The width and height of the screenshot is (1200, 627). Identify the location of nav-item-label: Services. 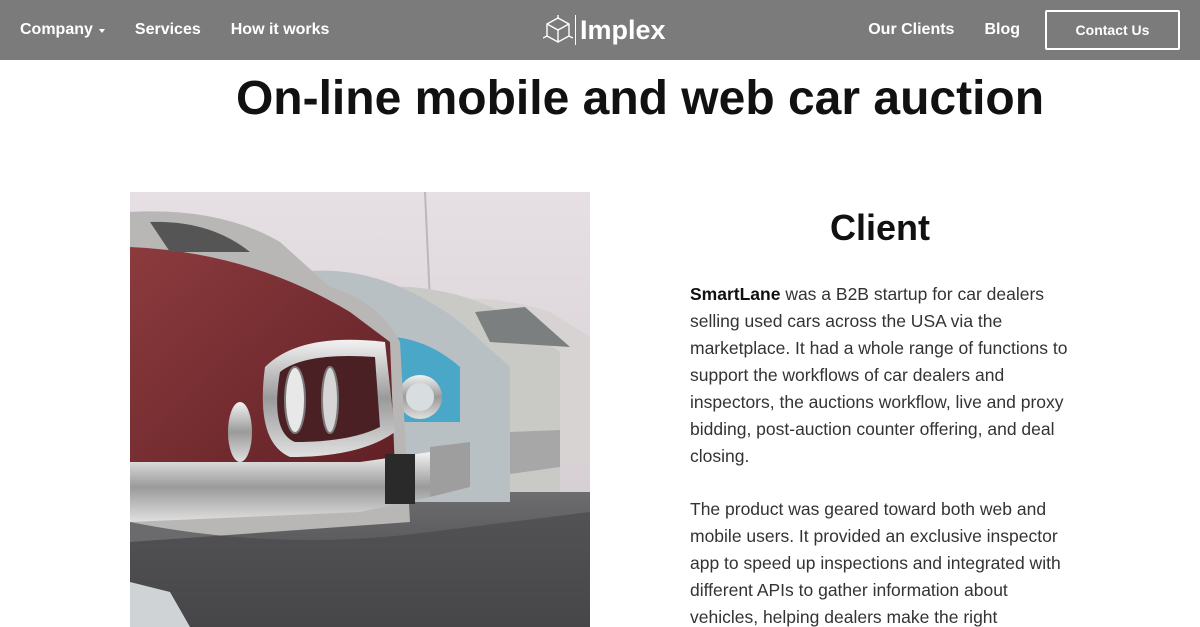
(167, 29).